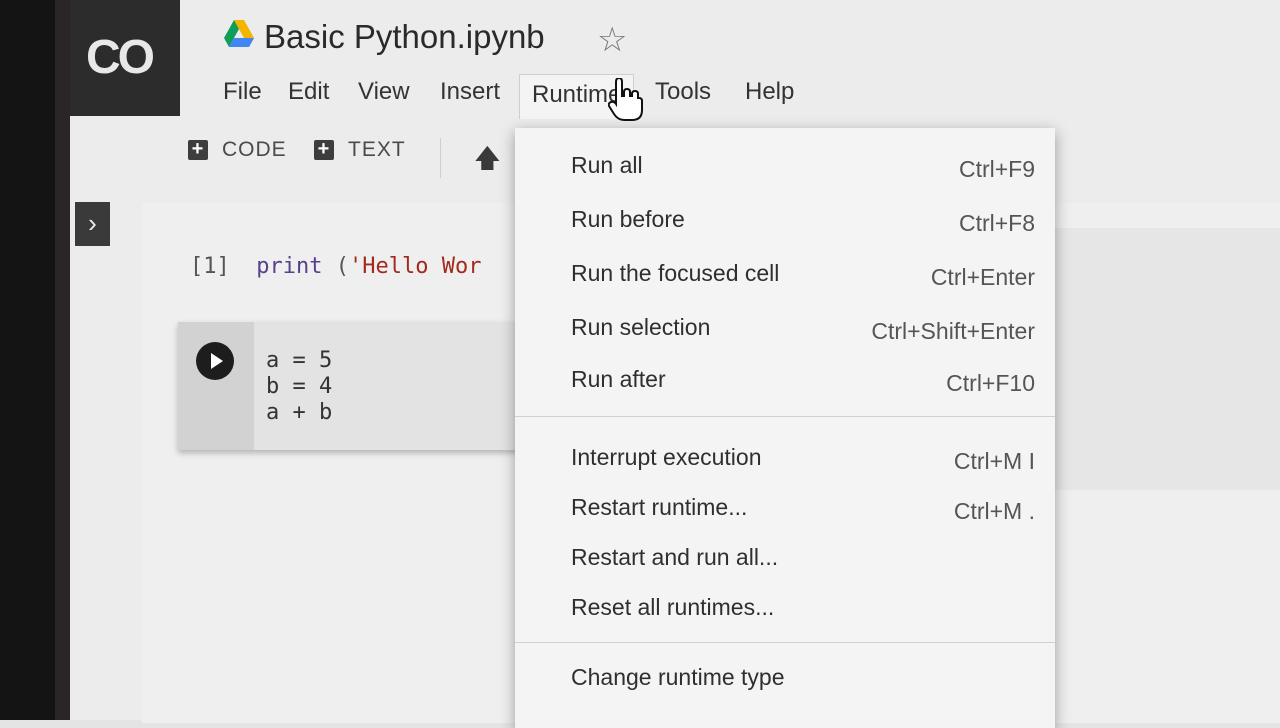  I want to click on play-icon, so click(215, 361).